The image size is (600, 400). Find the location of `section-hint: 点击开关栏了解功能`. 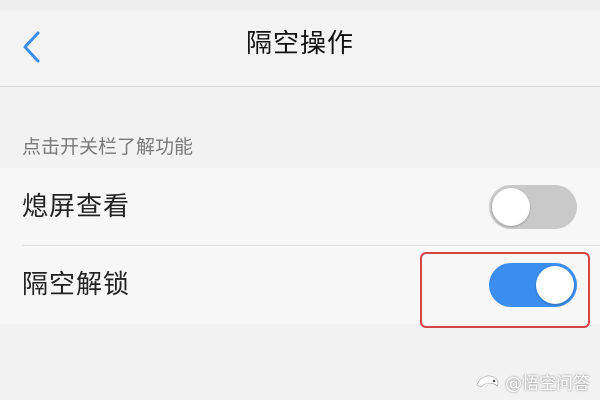

section-hint: 点击开关栏了解功能 is located at coordinates (108, 147).